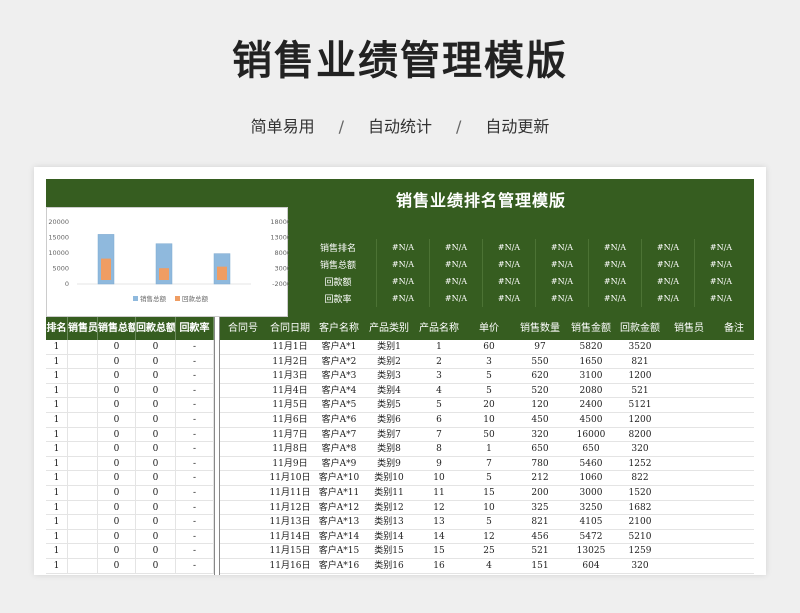 The height and width of the screenshot is (613, 800). What do you see at coordinates (439, 449) in the screenshot?
I see `table-cell: 8` at bounding box center [439, 449].